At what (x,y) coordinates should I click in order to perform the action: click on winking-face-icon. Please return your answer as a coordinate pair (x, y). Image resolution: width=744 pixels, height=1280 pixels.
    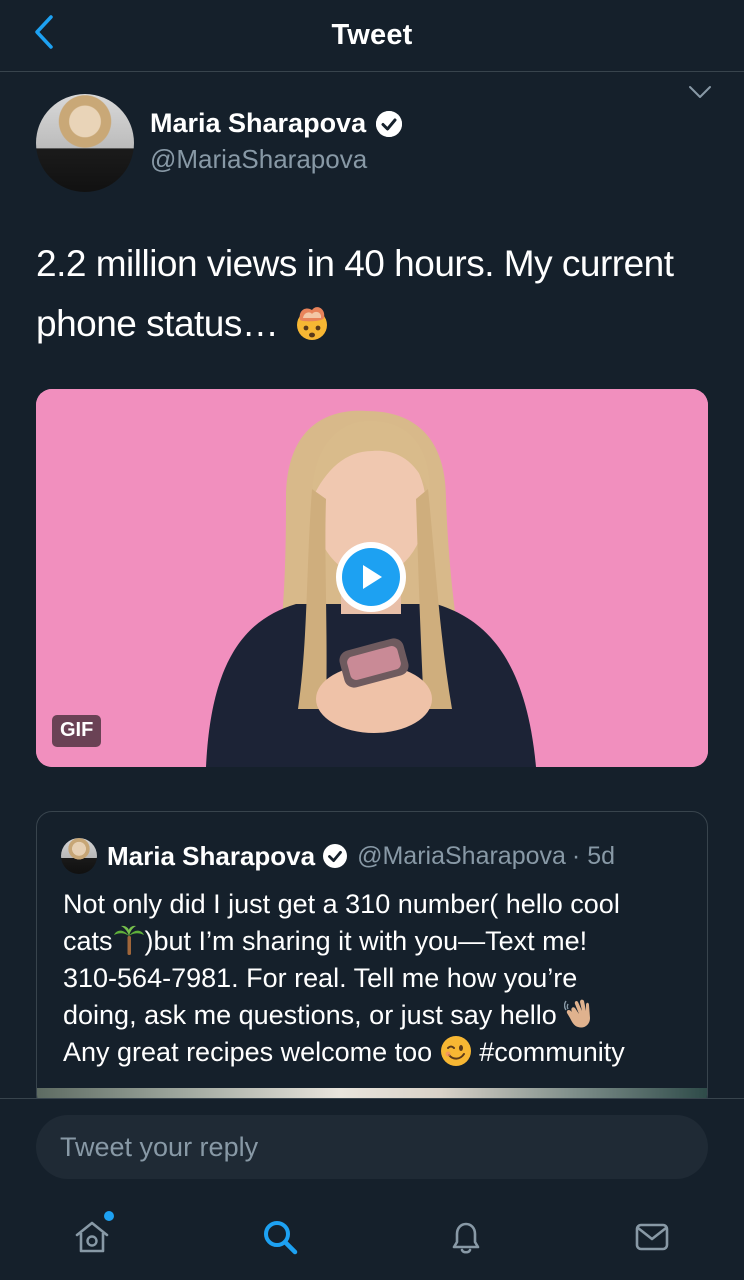
    Looking at the image, I should click on (455, 1051).